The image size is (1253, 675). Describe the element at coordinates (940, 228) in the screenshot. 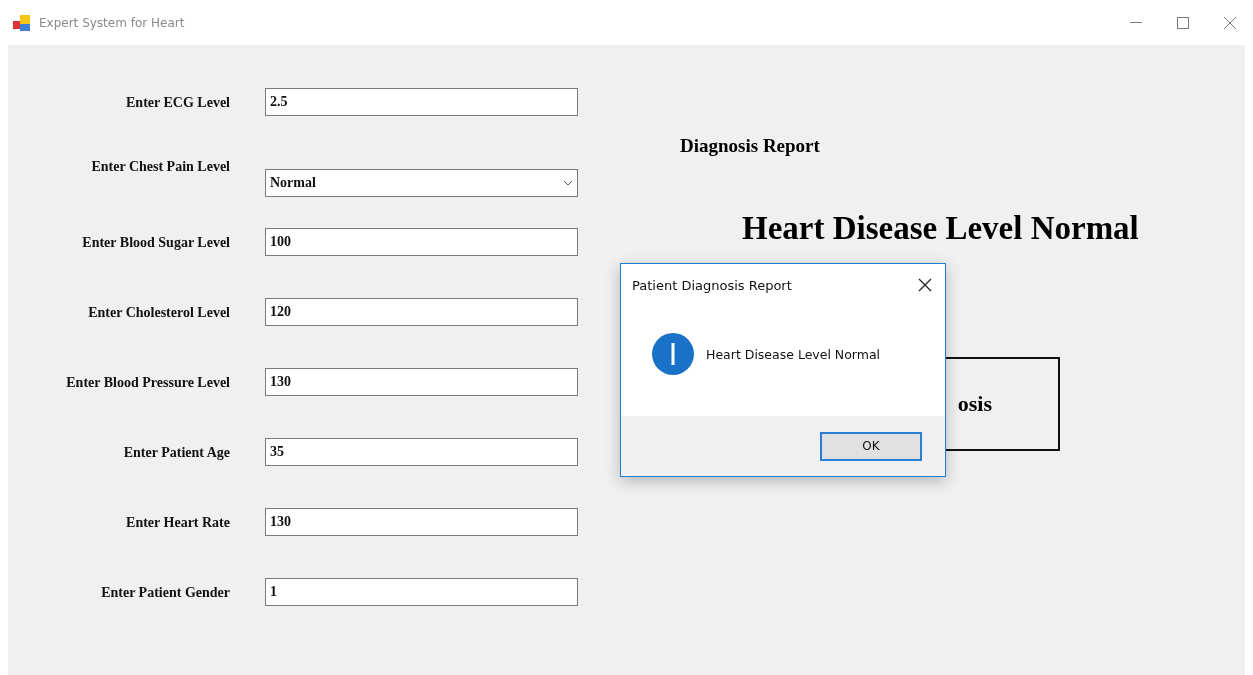

I see `result-text: Heart Disease Level Normal` at that location.